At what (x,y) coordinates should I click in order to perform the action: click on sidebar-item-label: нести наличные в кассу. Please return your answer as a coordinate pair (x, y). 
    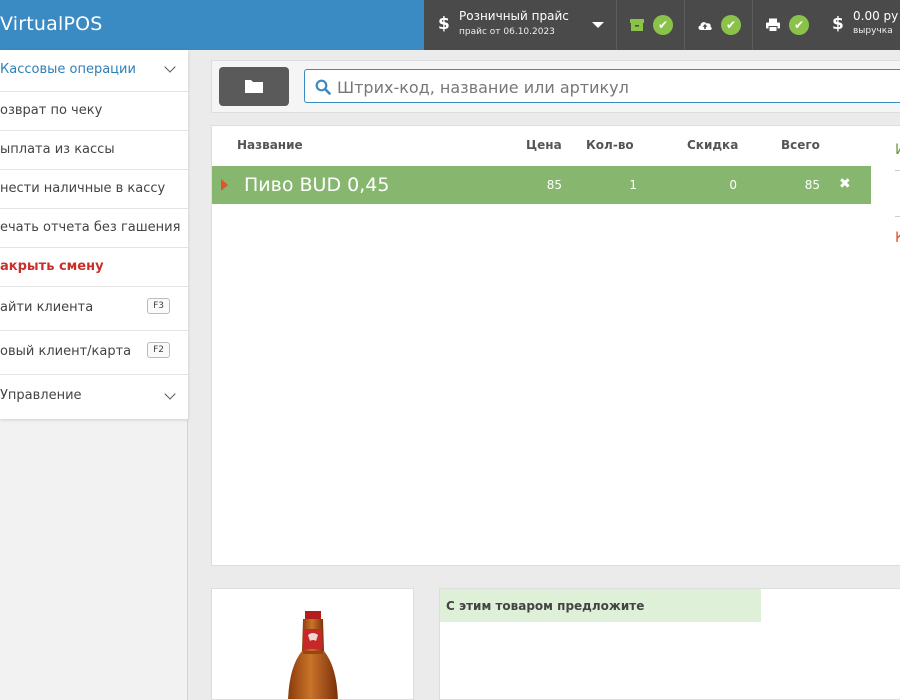
    Looking at the image, I should click on (83, 188).